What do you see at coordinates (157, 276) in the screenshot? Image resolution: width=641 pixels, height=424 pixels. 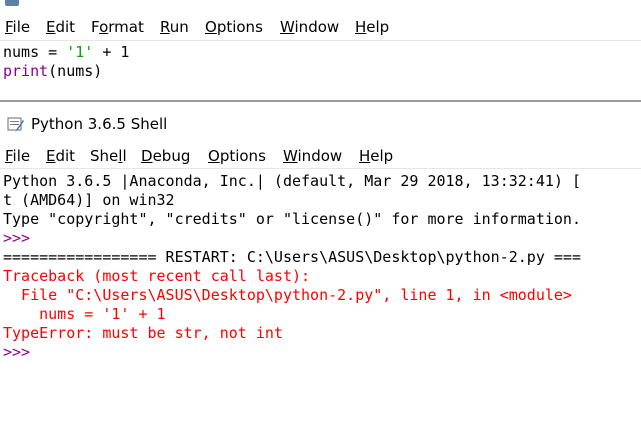 I see `traceback-line-1: Traceback (most recent call last):` at bounding box center [157, 276].